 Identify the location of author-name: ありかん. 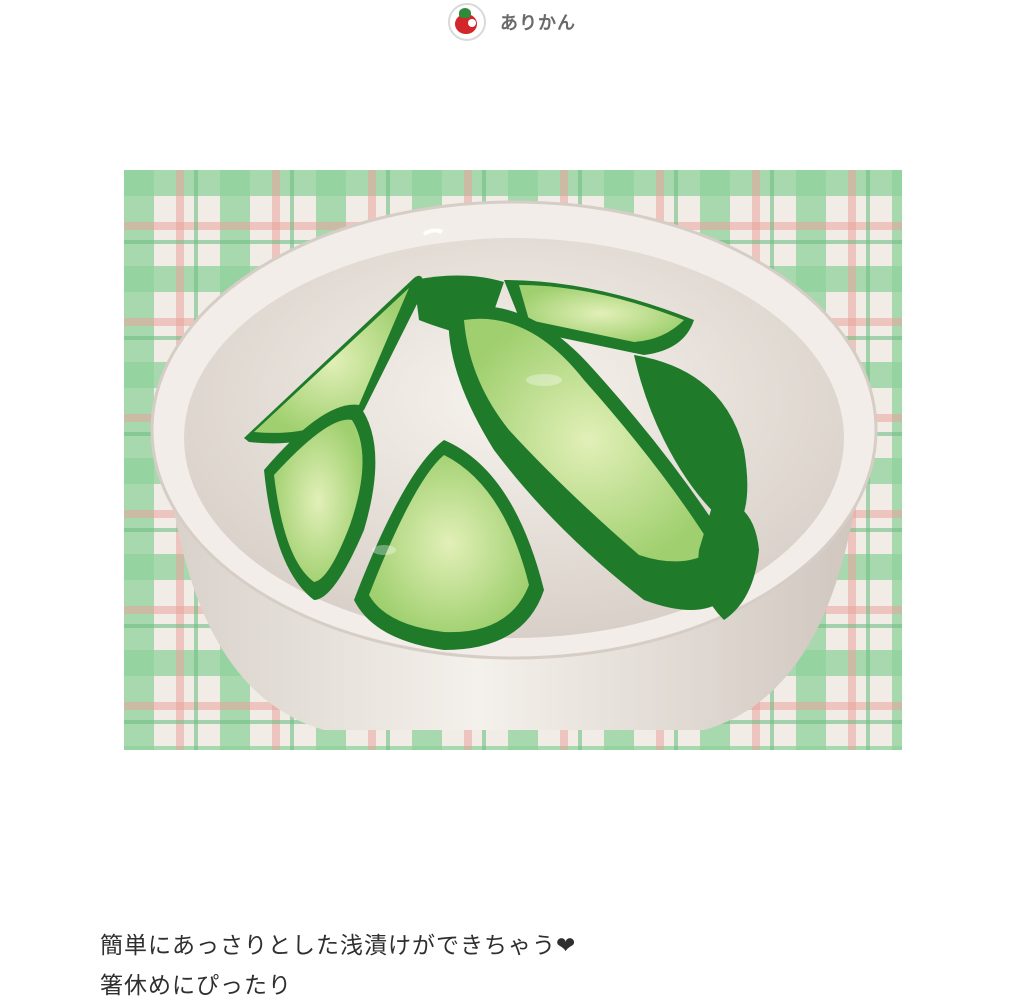
(538, 22).